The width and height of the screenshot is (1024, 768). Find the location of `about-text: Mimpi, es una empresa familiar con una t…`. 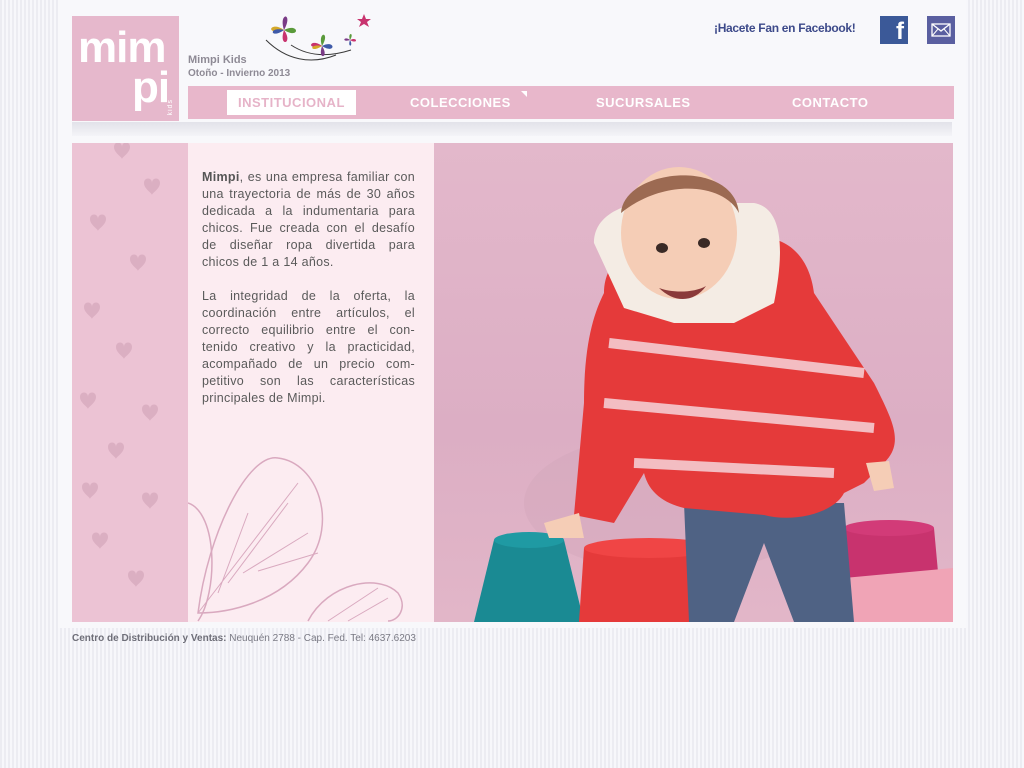

about-text: Mimpi, es una empresa familiar con una t… is located at coordinates (308, 296).